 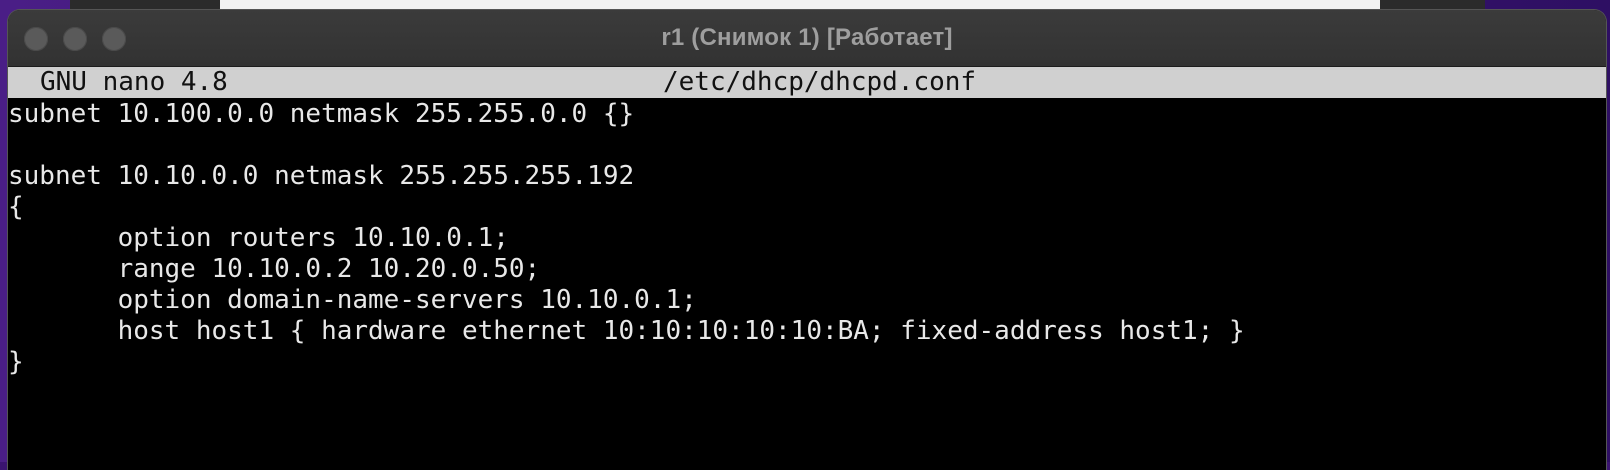 I want to click on editor-line: }, so click(x=807, y=362).